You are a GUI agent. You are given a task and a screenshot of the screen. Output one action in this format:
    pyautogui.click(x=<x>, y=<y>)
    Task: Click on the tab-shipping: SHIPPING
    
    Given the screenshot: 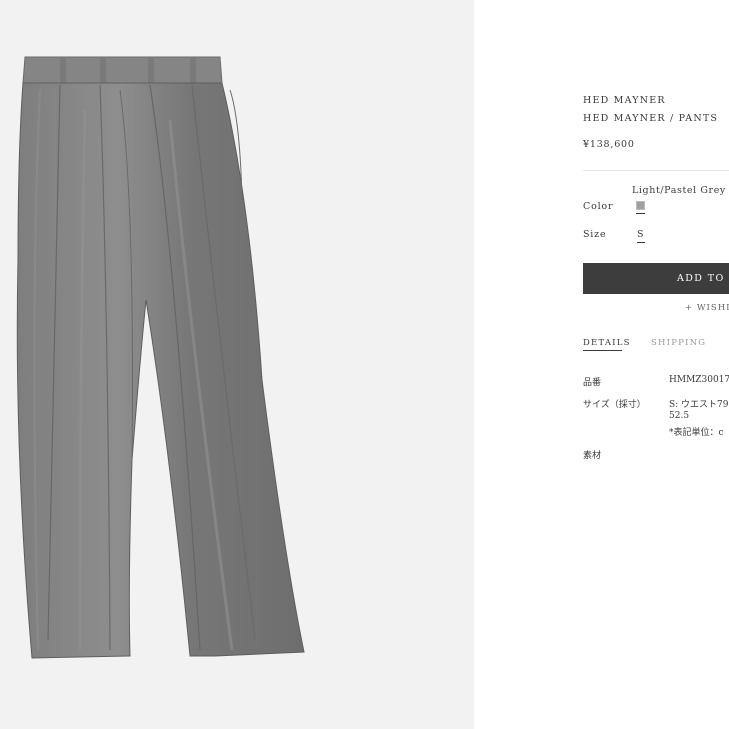 What is the action you would take?
    pyautogui.click(x=678, y=343)
    